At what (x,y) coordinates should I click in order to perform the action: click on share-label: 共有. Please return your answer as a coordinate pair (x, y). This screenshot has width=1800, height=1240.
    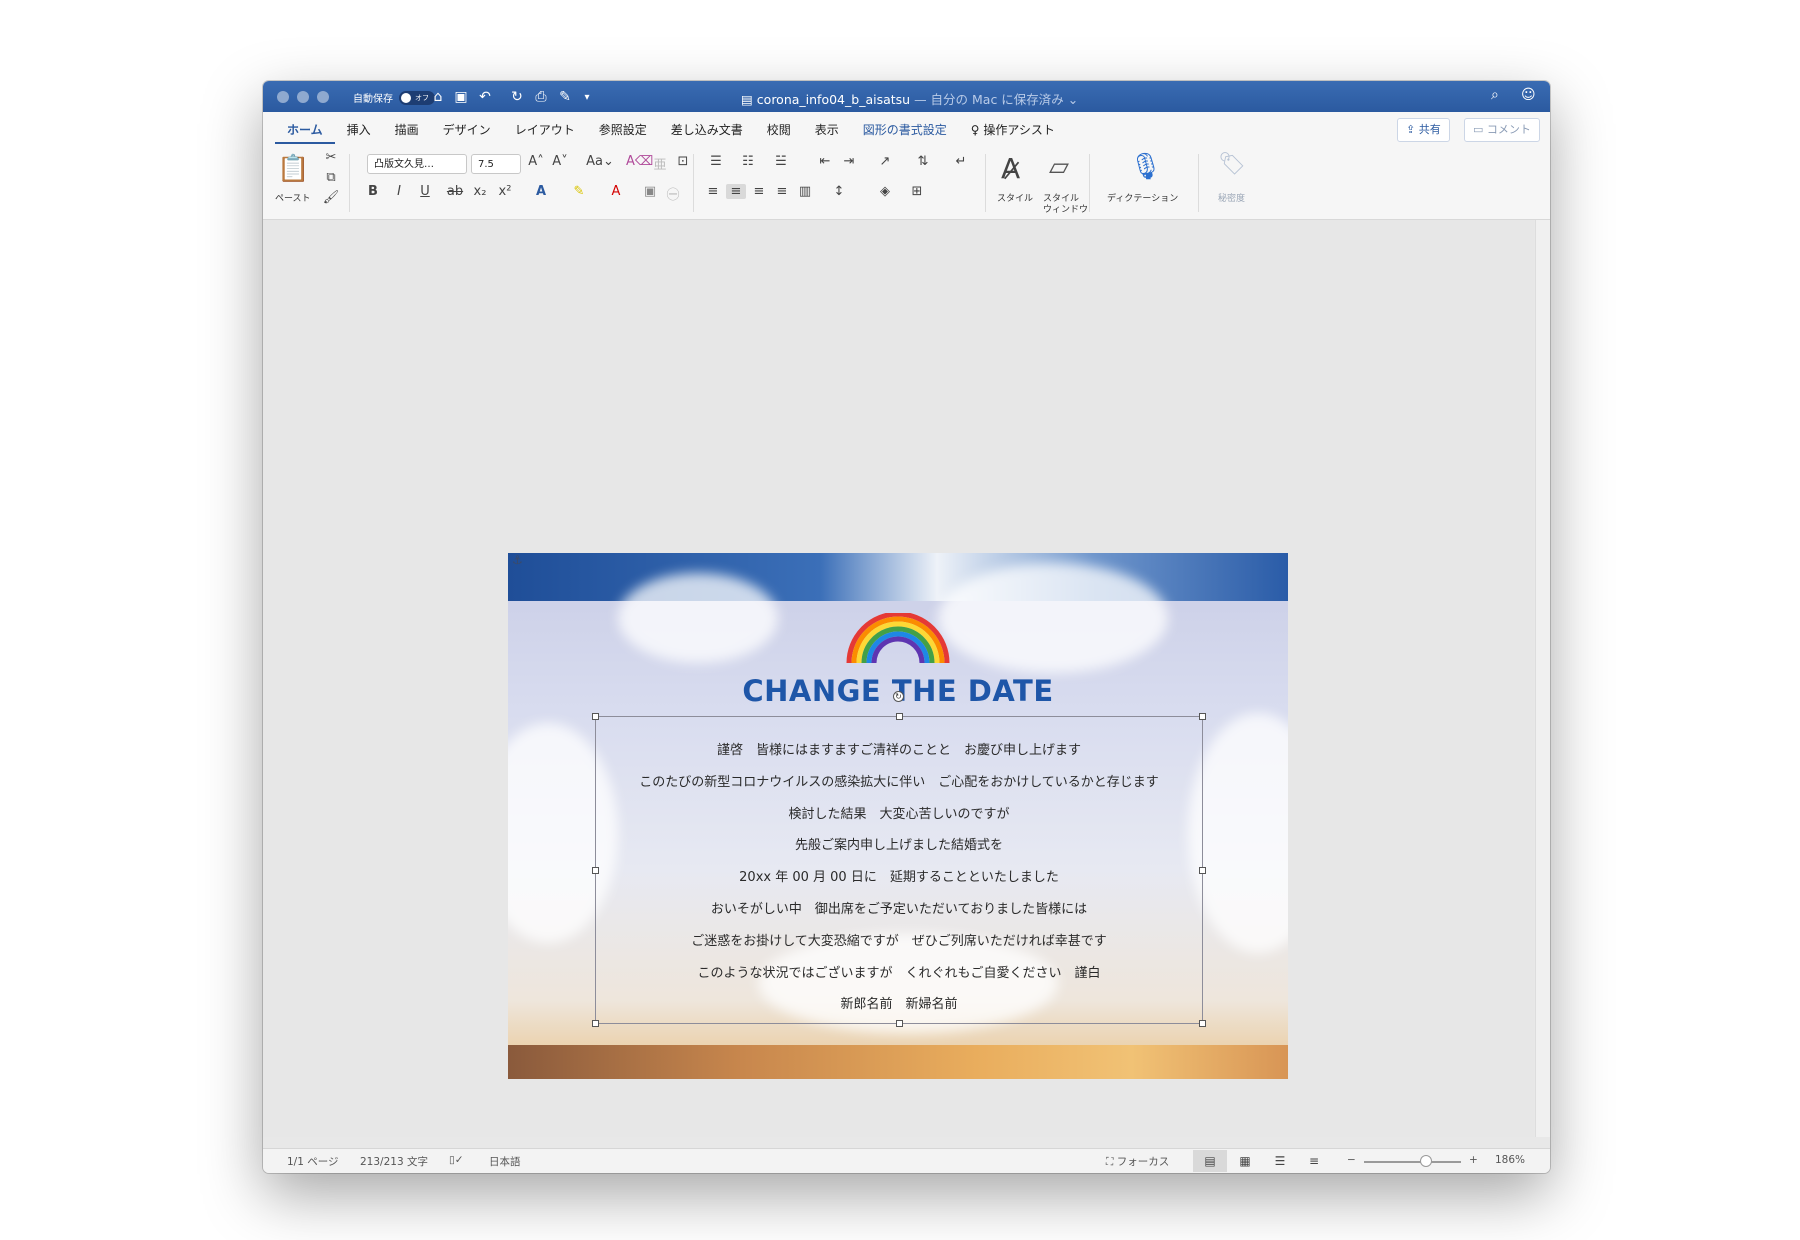
    Looking at the image, I should click on (1429, 129).